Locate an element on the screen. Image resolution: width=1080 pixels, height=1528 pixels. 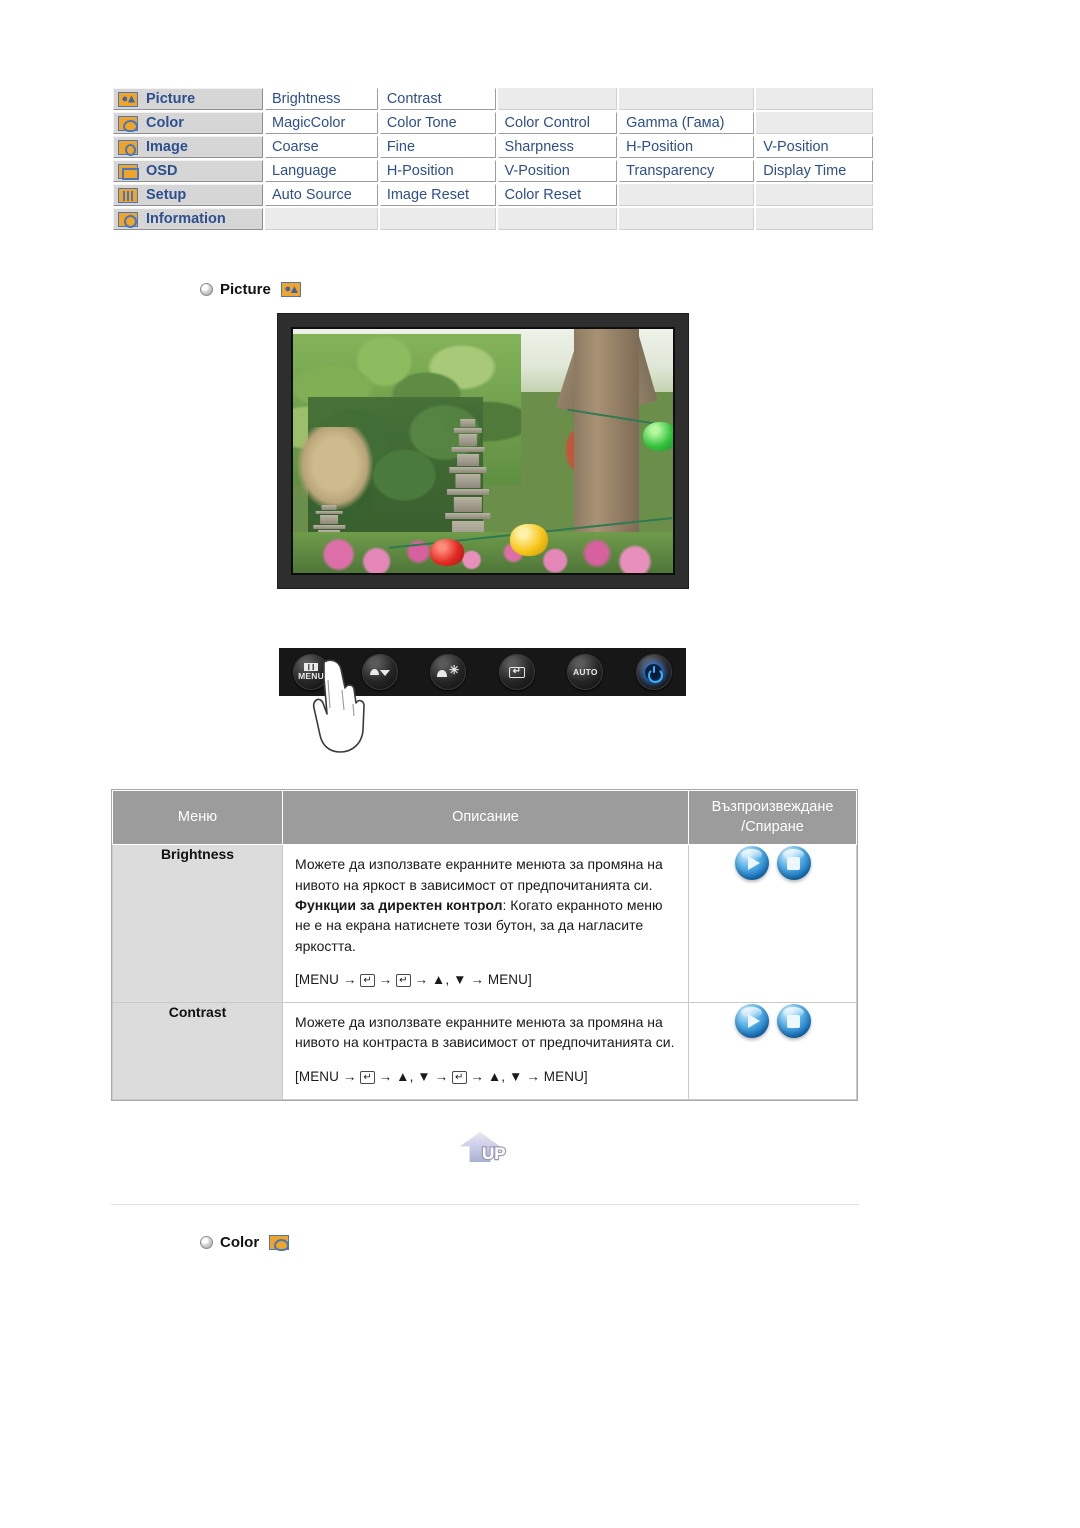
nav-row: Picture Brightness Contrast is located at coordinates (493, 99).